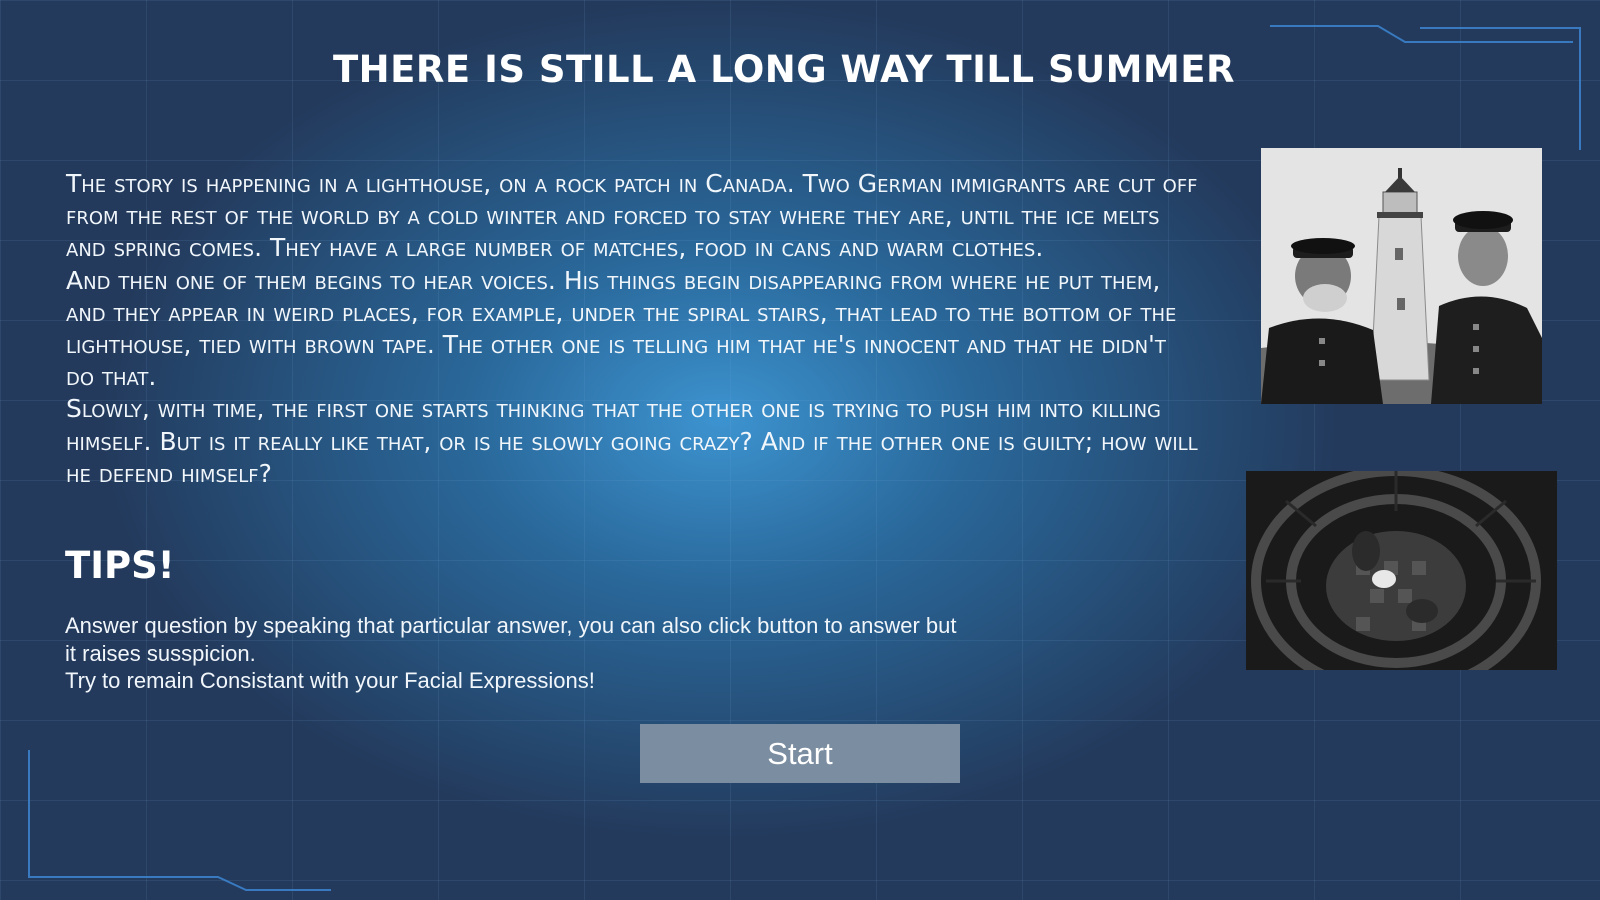 This screenshot has height=900, width=1600. I want to click on lighthouse-keepers-photo, so click(1401, 276).